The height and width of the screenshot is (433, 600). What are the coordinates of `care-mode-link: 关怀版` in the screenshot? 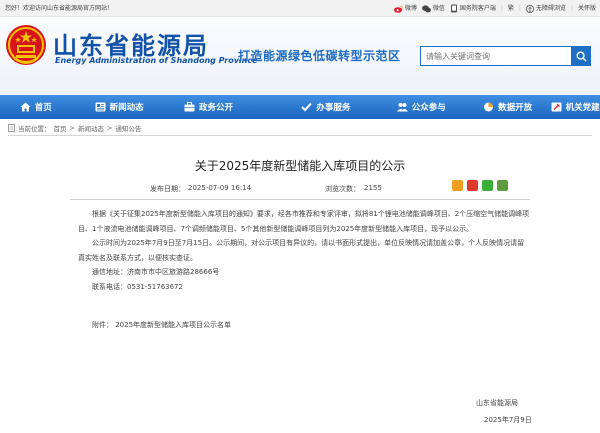 It's located at (587, 8).